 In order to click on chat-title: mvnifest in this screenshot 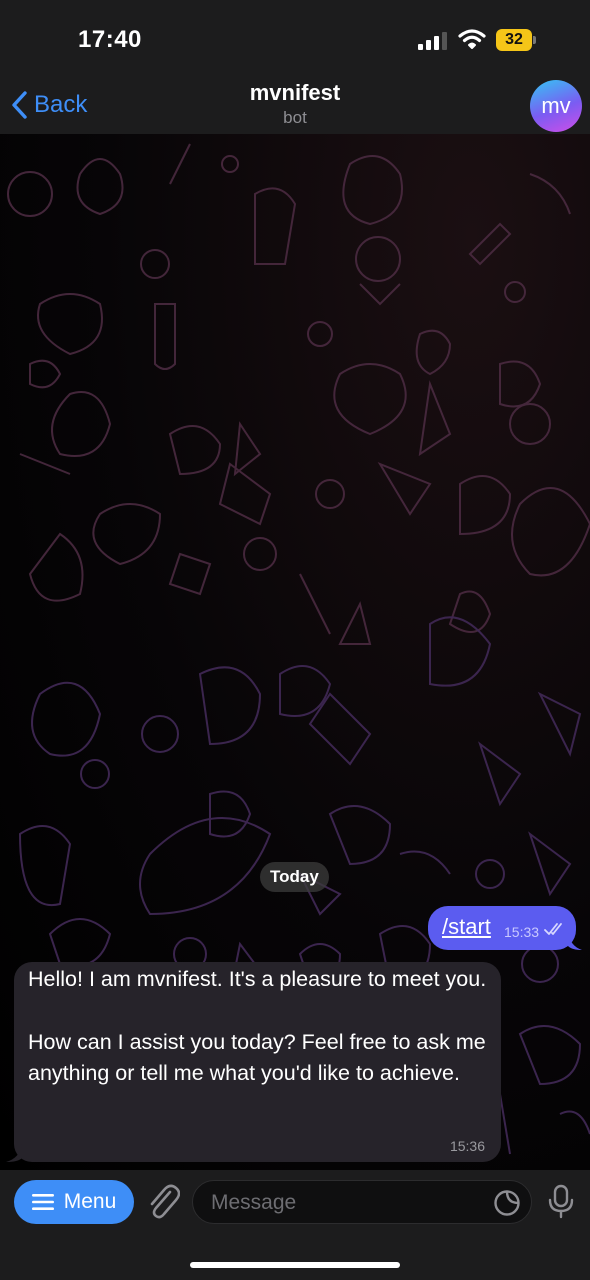, I will do `click(295, 92)`.